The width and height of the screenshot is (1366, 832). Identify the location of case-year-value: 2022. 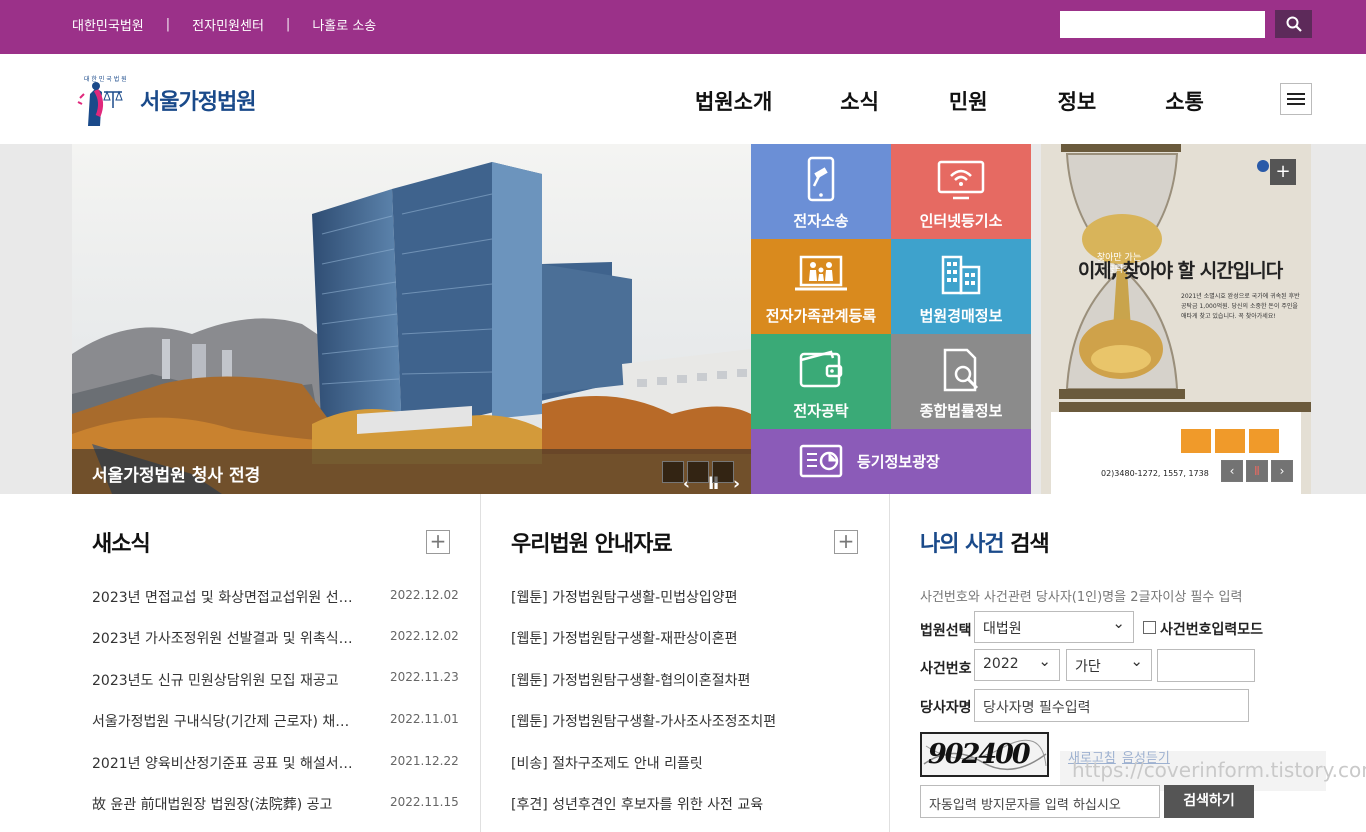
(1001, 664).